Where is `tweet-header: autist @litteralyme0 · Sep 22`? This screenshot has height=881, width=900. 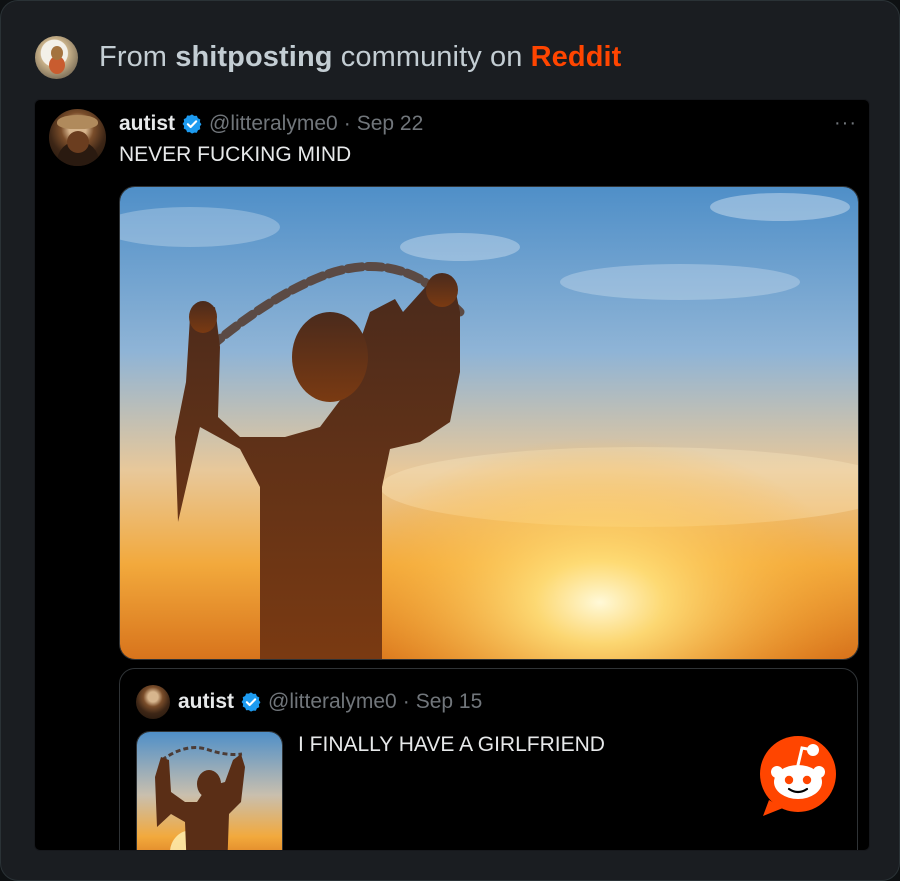 tweet-header: autist @litteralyme0 · Sep 22 is located at coordinates (271, 124).